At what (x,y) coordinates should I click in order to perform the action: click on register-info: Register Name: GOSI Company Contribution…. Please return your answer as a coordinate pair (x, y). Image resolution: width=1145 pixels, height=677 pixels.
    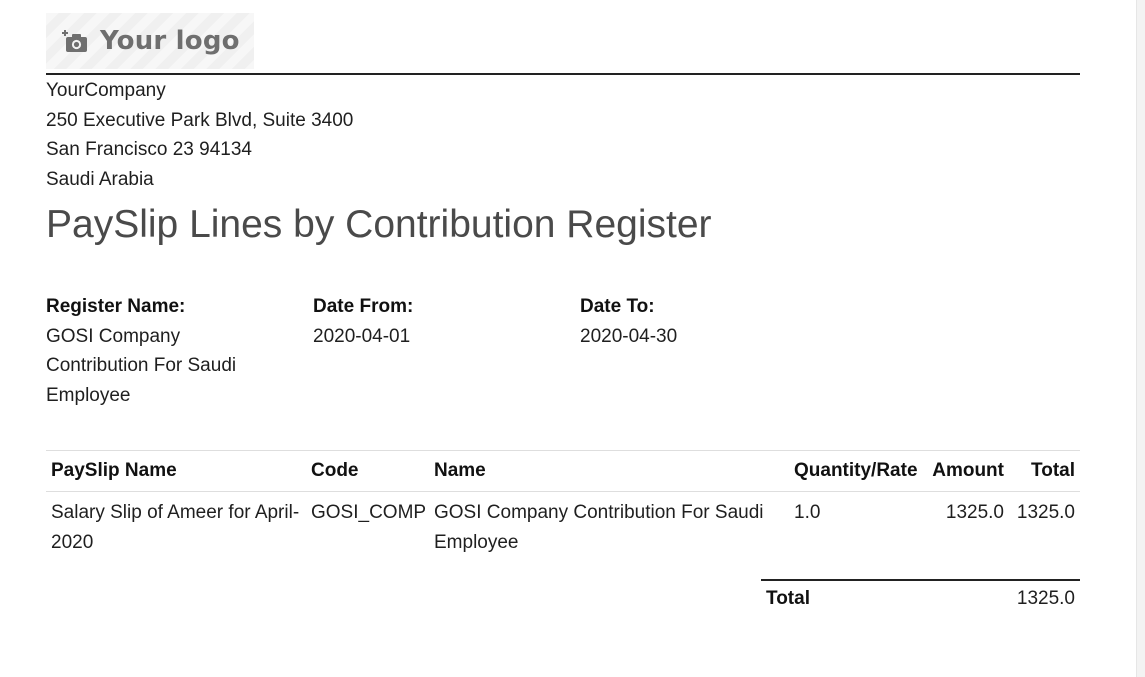
    Looking at the image, I should click on (166, 351).